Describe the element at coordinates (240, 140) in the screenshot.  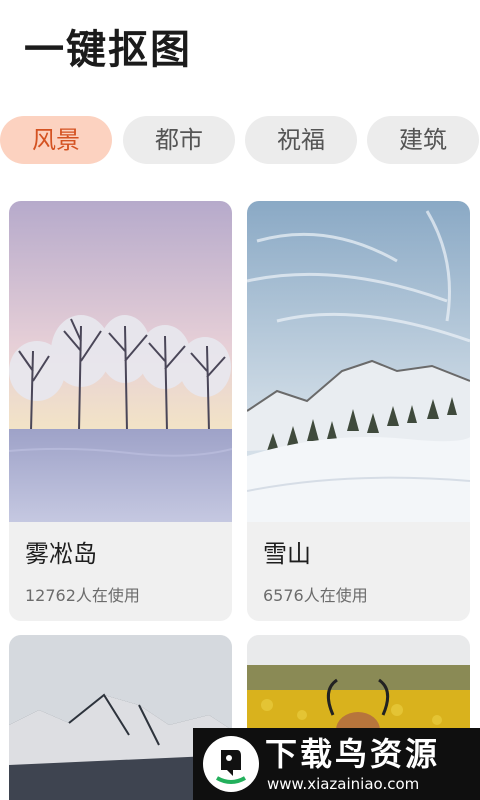
I see `category-tabs: 风景 都市 祝福 建筑` at that location.